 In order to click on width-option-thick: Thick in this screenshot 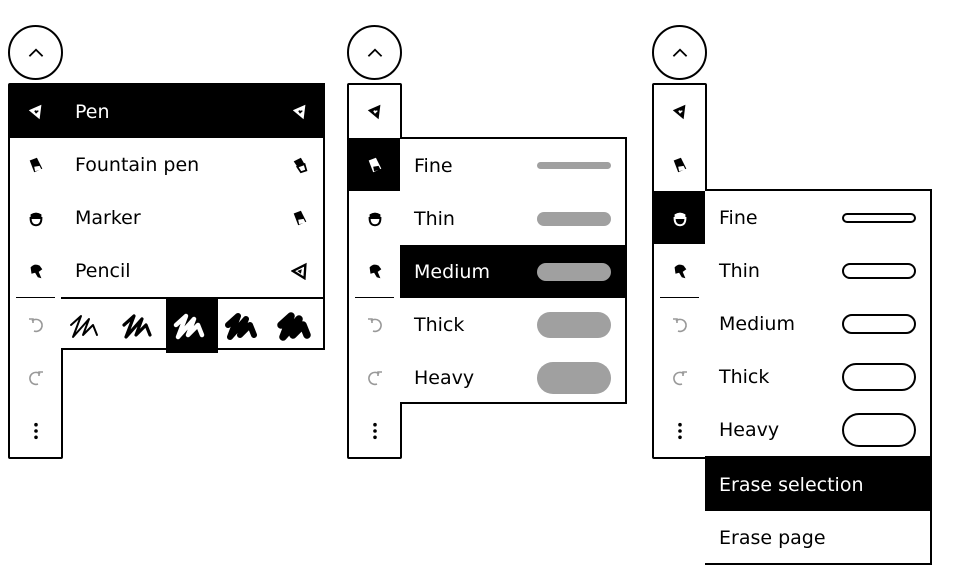, I will do `click(512, 324)`.